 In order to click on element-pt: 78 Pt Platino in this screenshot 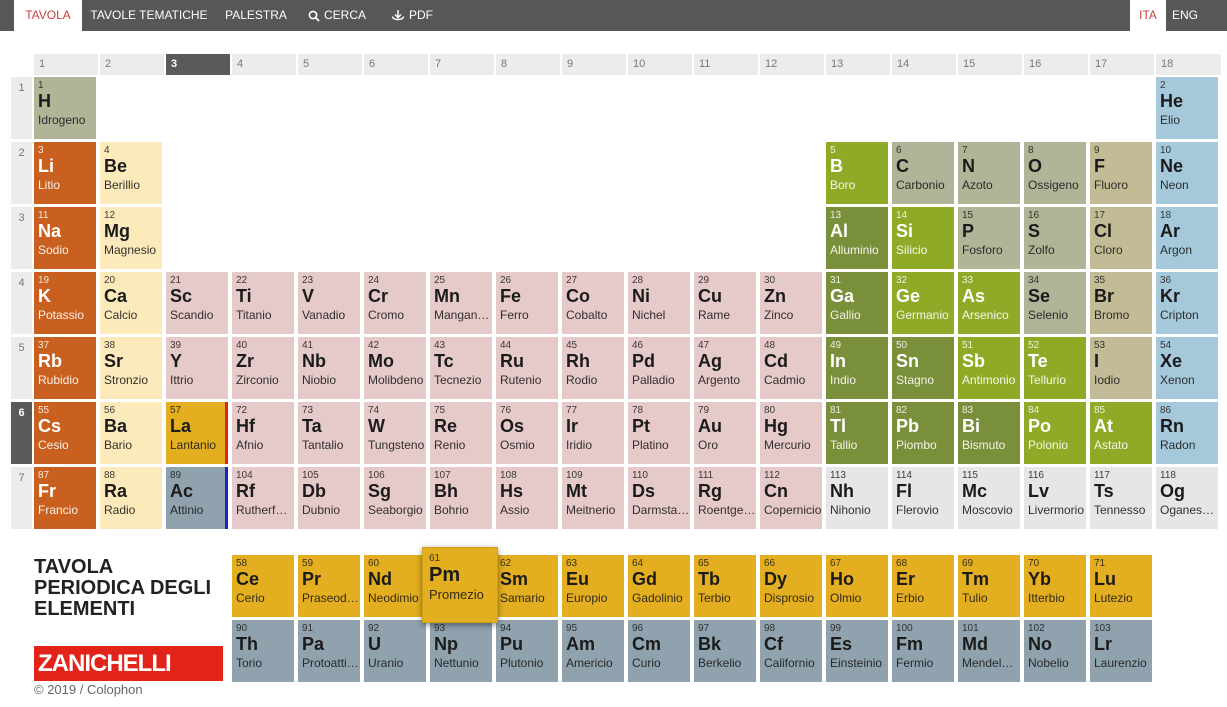, I will do `click(659, 433)`.